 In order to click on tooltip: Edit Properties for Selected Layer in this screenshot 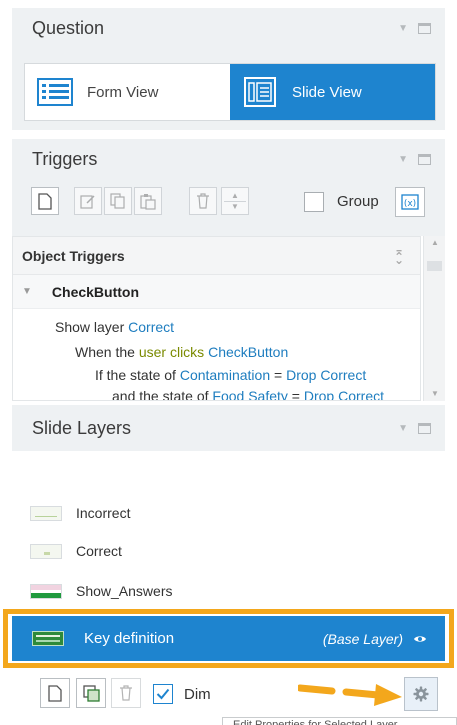, I will do `click(339, 721)`.